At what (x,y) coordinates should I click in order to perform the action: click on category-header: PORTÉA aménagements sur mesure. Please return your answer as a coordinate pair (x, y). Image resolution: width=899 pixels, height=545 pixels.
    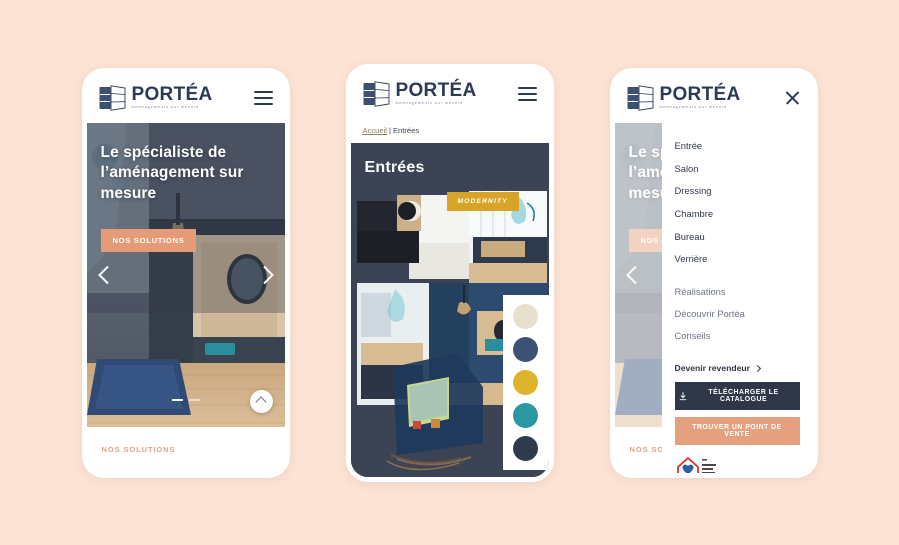
    Looking at the image, I should click on (449, 93).